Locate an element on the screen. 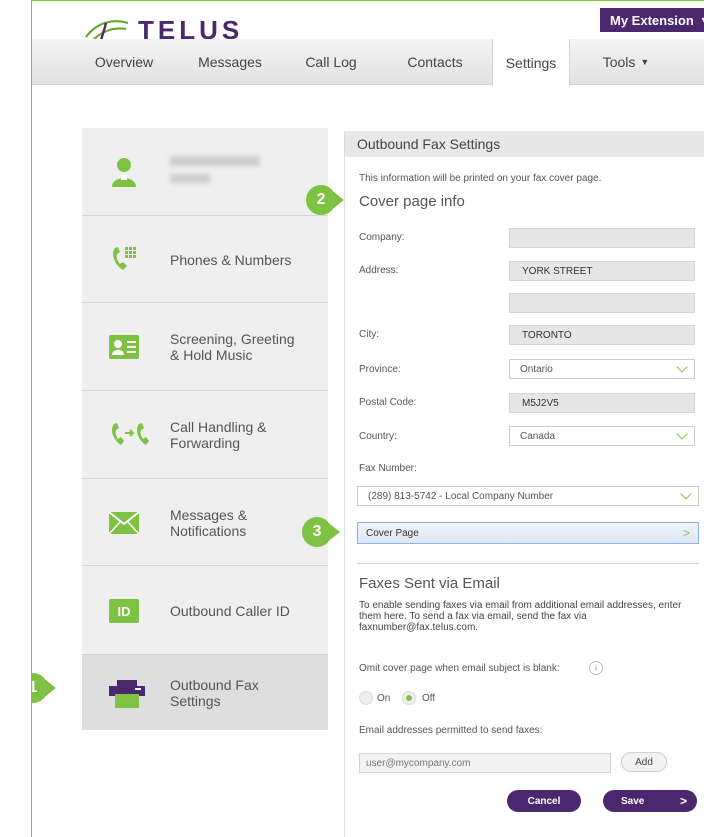 Image resolution: width=704 pixels, height=837 pixels. svg-text: ID is located at coordinates (124, 611).